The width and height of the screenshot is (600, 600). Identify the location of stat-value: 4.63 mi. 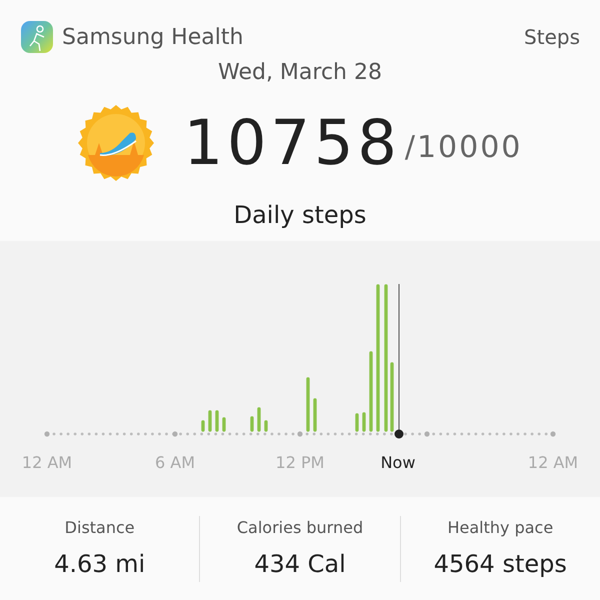
(100, 564).